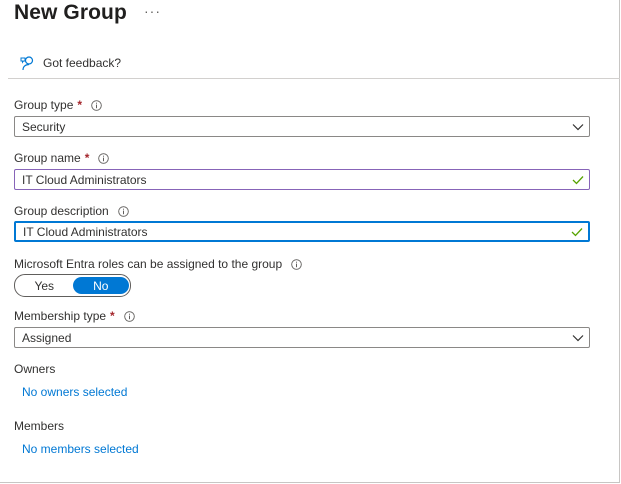 The height and width of the screenshot is (484, 621). I want to click on group-description-label: Group description, so click(71, 211).